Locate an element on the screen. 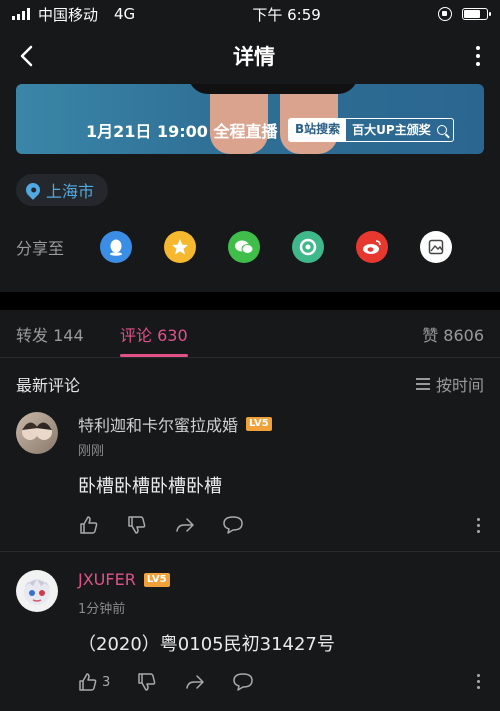 This screenshot has height=711, width=500. like-button is located at coordinates (89, 525).